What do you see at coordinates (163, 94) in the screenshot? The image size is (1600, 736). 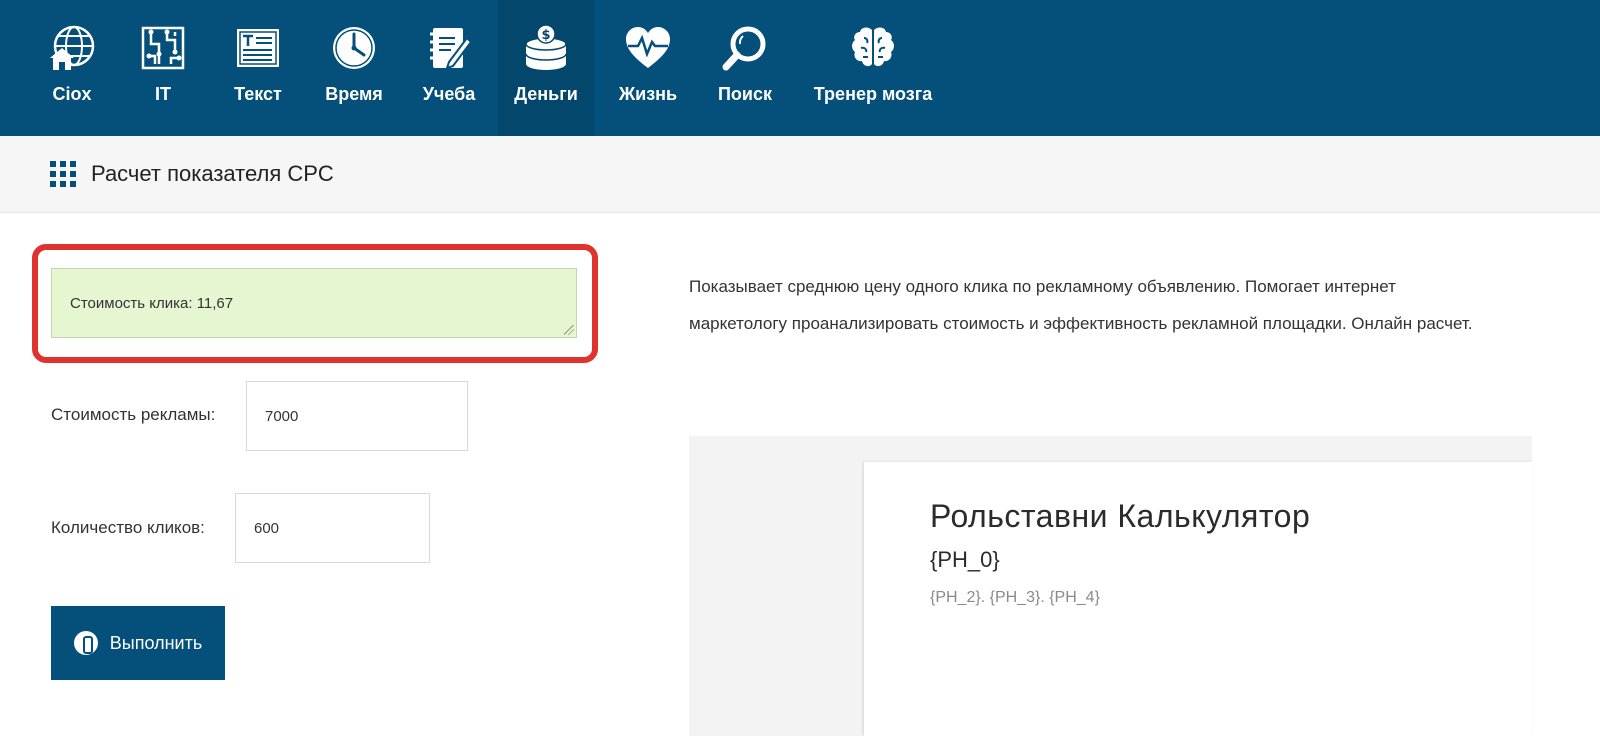 I see `nav-label: IT` at bounding box center [163, 94].